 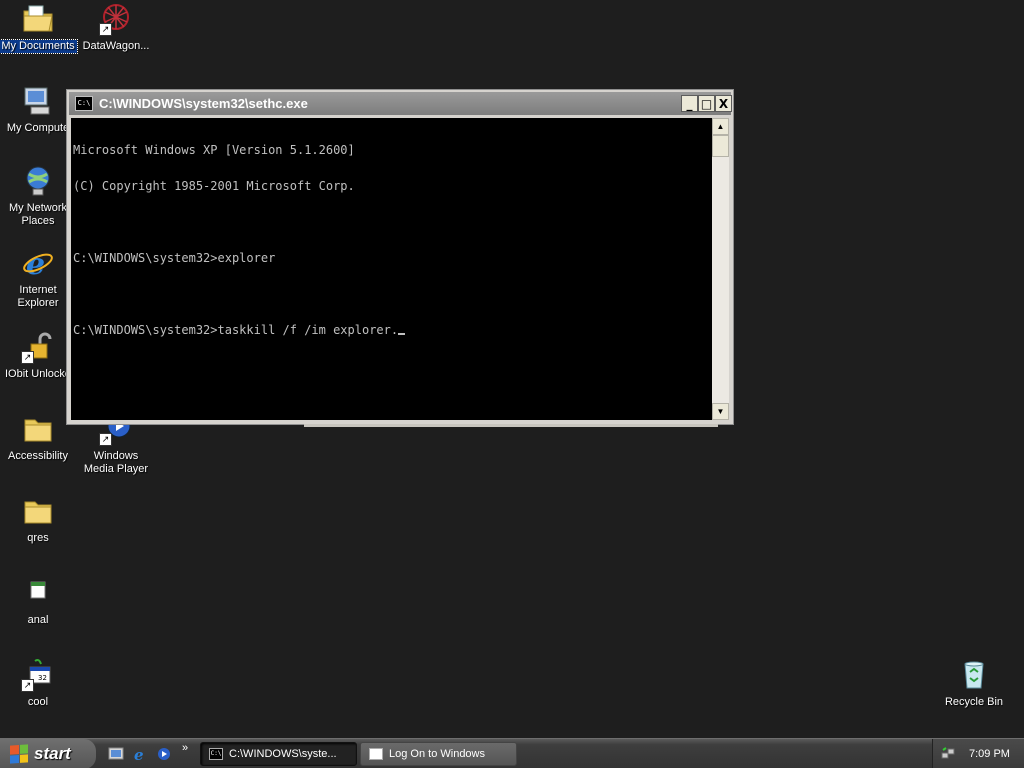 I want to click on desktop-icon-label: My Network Places, so click(x=38, y=214).